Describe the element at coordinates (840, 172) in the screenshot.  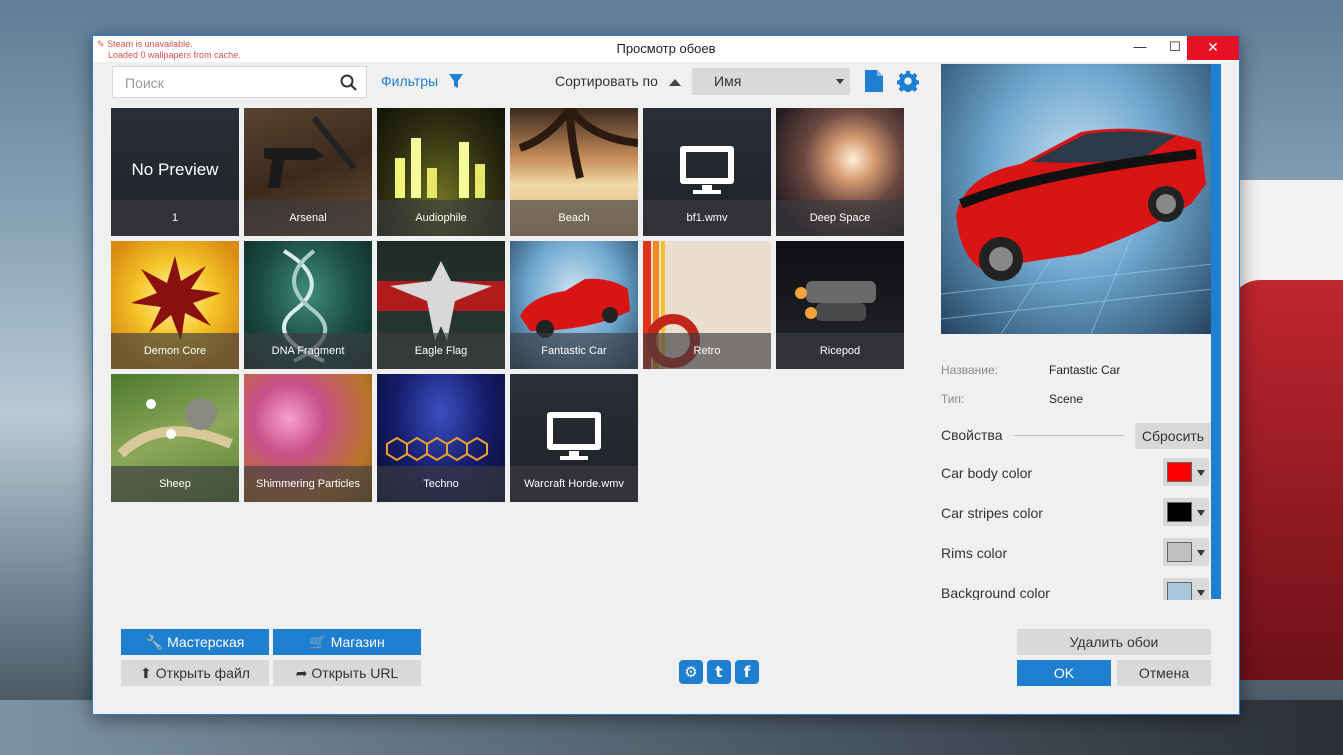
I see `wallpaper-tile-deep-space: Deep Space` at that location.